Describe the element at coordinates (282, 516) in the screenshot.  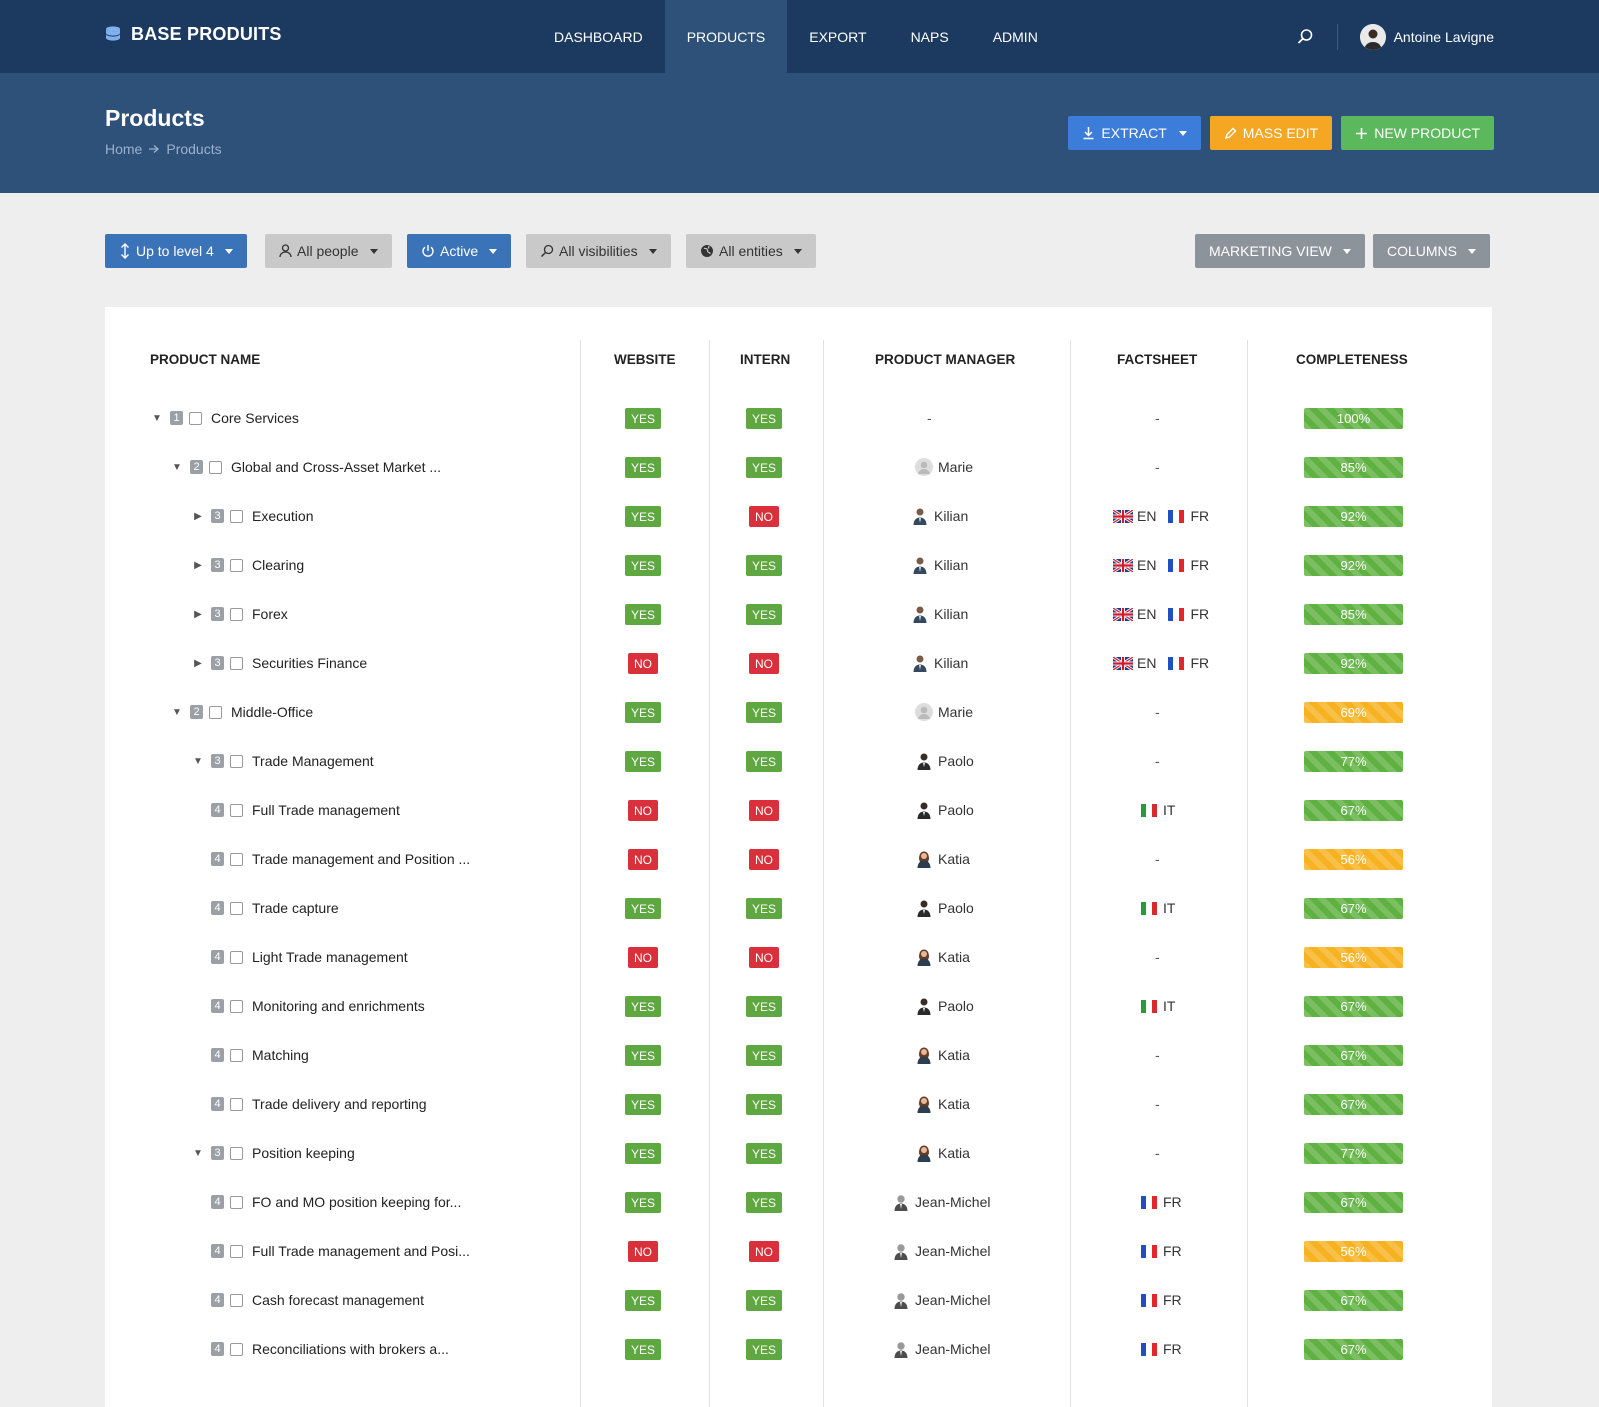
I see `product-name: Execution` at that location.